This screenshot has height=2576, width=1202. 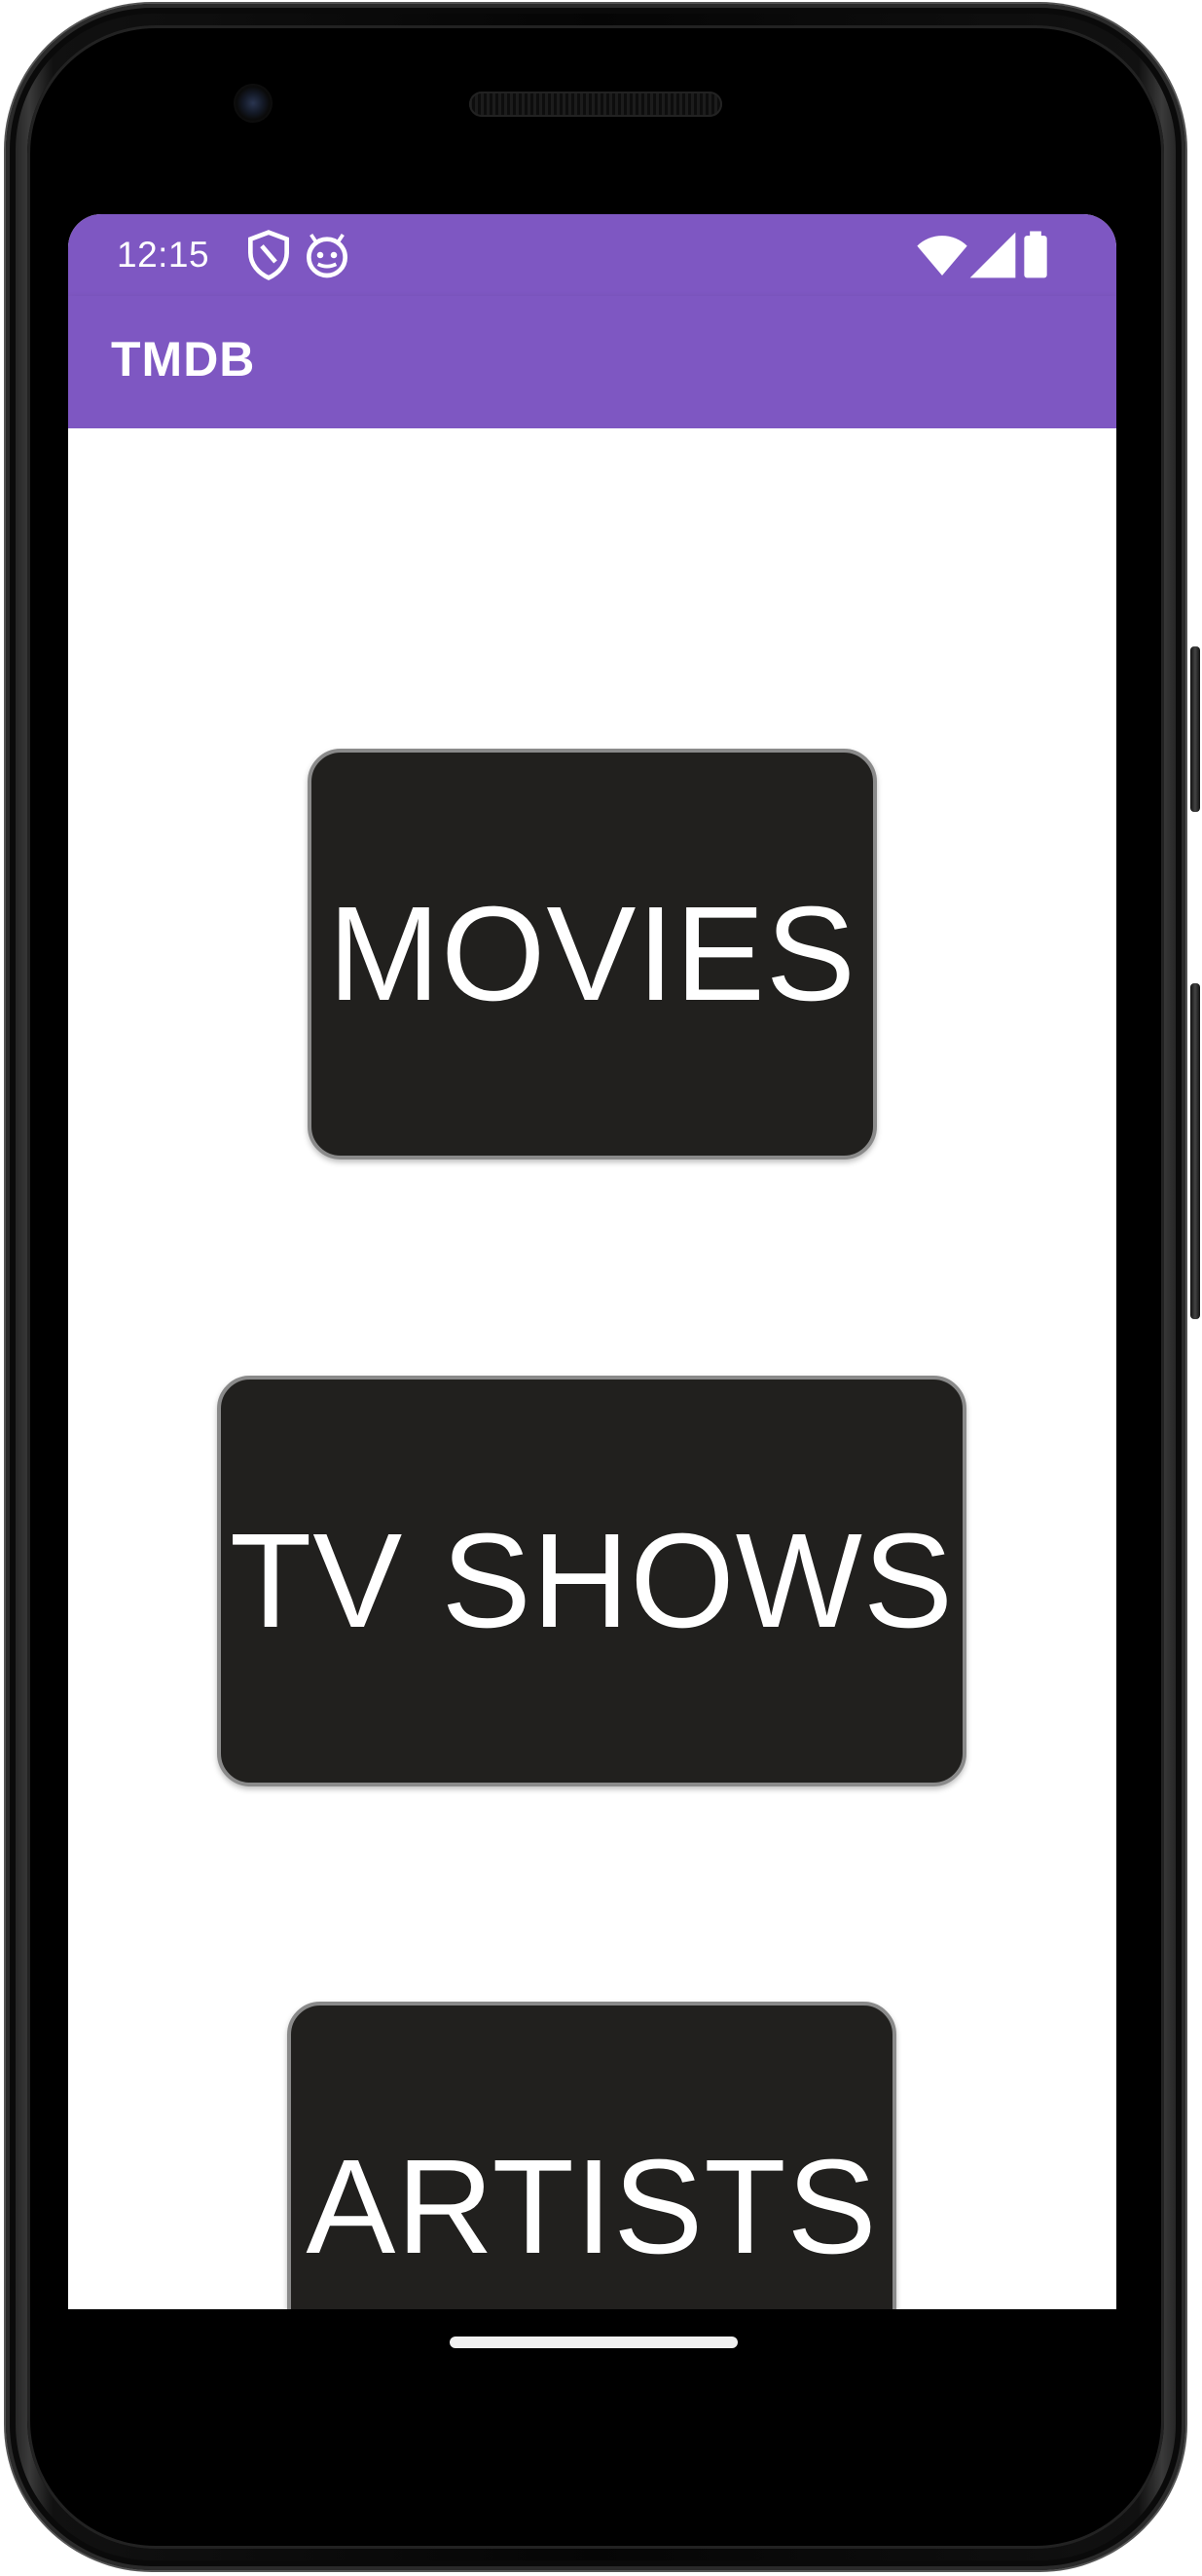 I want to click on power-button, so click(x=1195, y=1151).